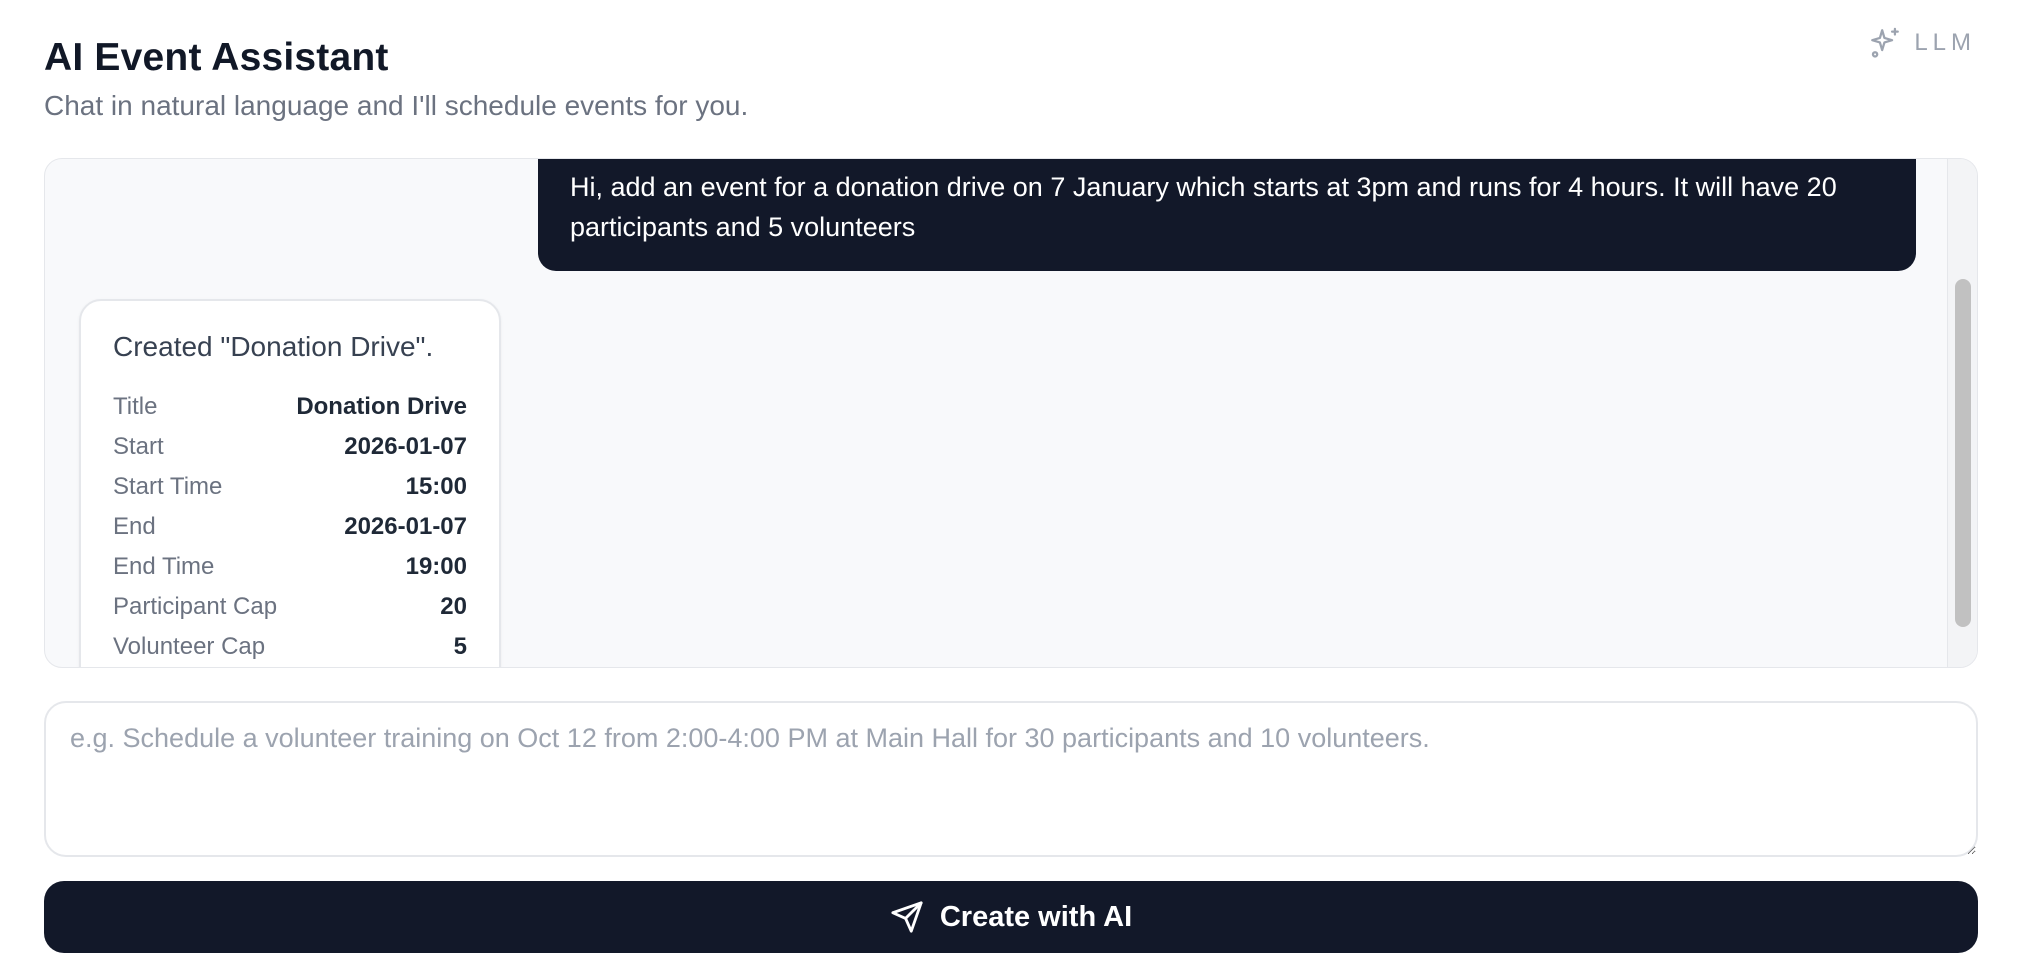  What do you see at coordinates (907, 917) in the screenshot?
I see `send-icon` at bounding box center [907, 917].